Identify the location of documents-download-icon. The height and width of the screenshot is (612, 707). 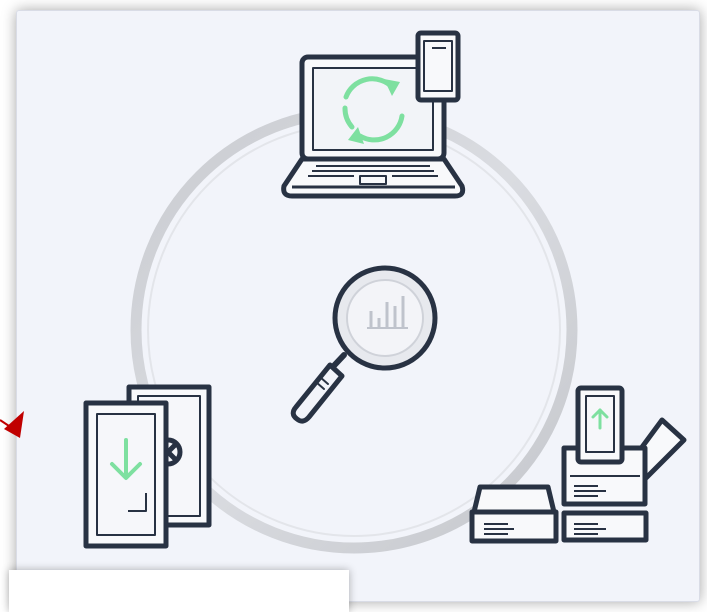
(147, 466).